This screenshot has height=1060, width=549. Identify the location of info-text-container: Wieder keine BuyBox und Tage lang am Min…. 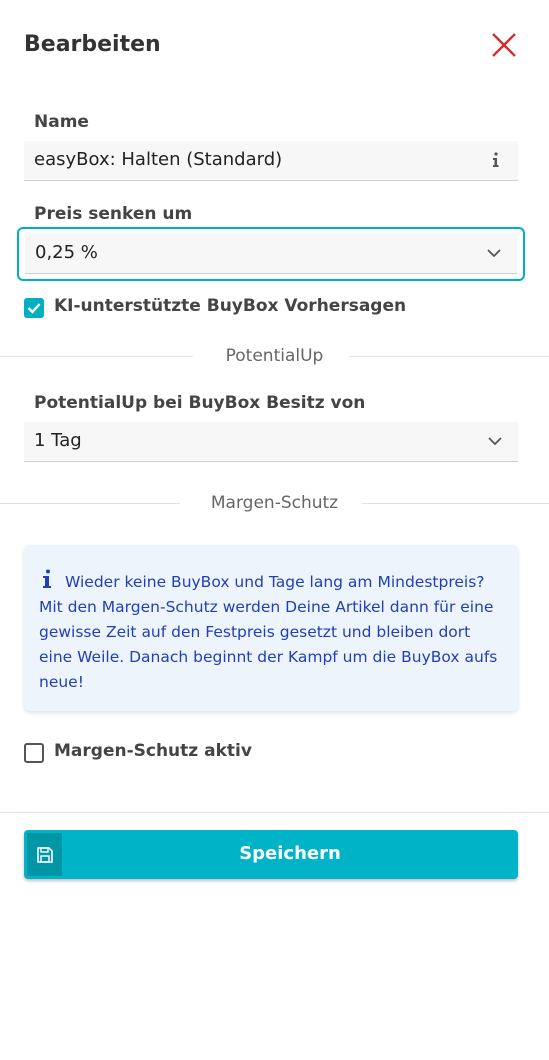
(271, 632).